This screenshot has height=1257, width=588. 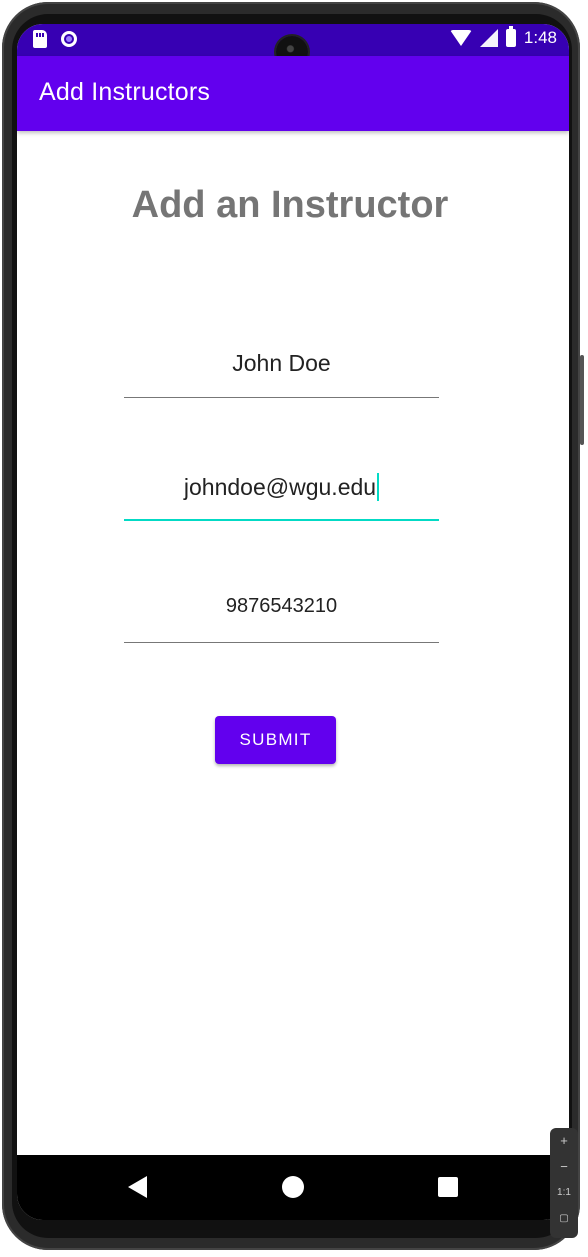 I want to click on zoom-fit-button: ▢, so click(x=564, y=1219).